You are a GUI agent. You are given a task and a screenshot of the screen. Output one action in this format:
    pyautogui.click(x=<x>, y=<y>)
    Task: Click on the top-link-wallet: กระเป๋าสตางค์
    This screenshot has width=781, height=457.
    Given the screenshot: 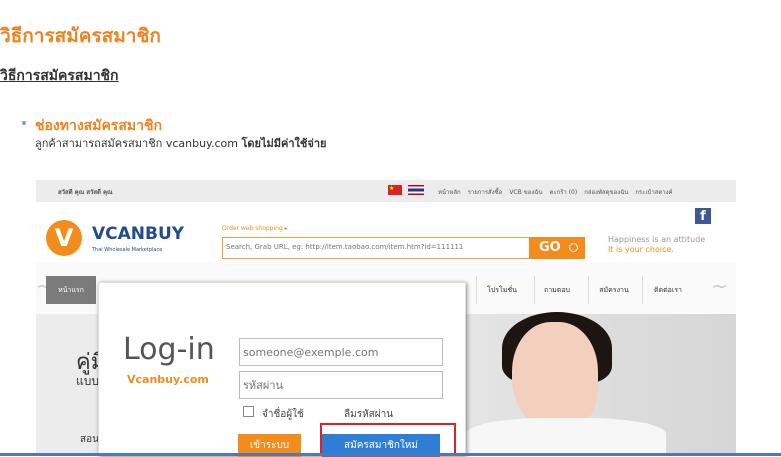 What is the action you would take?
    pyautogui.click(x=653, y=192)
    